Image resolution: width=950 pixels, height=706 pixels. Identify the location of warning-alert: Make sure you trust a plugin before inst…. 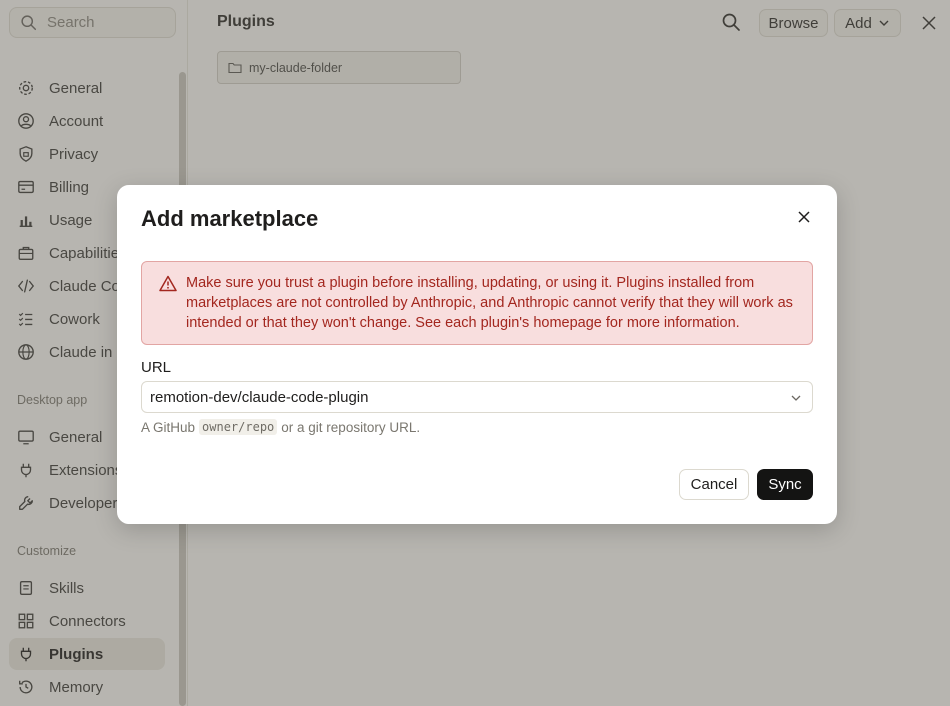
(477, 303).